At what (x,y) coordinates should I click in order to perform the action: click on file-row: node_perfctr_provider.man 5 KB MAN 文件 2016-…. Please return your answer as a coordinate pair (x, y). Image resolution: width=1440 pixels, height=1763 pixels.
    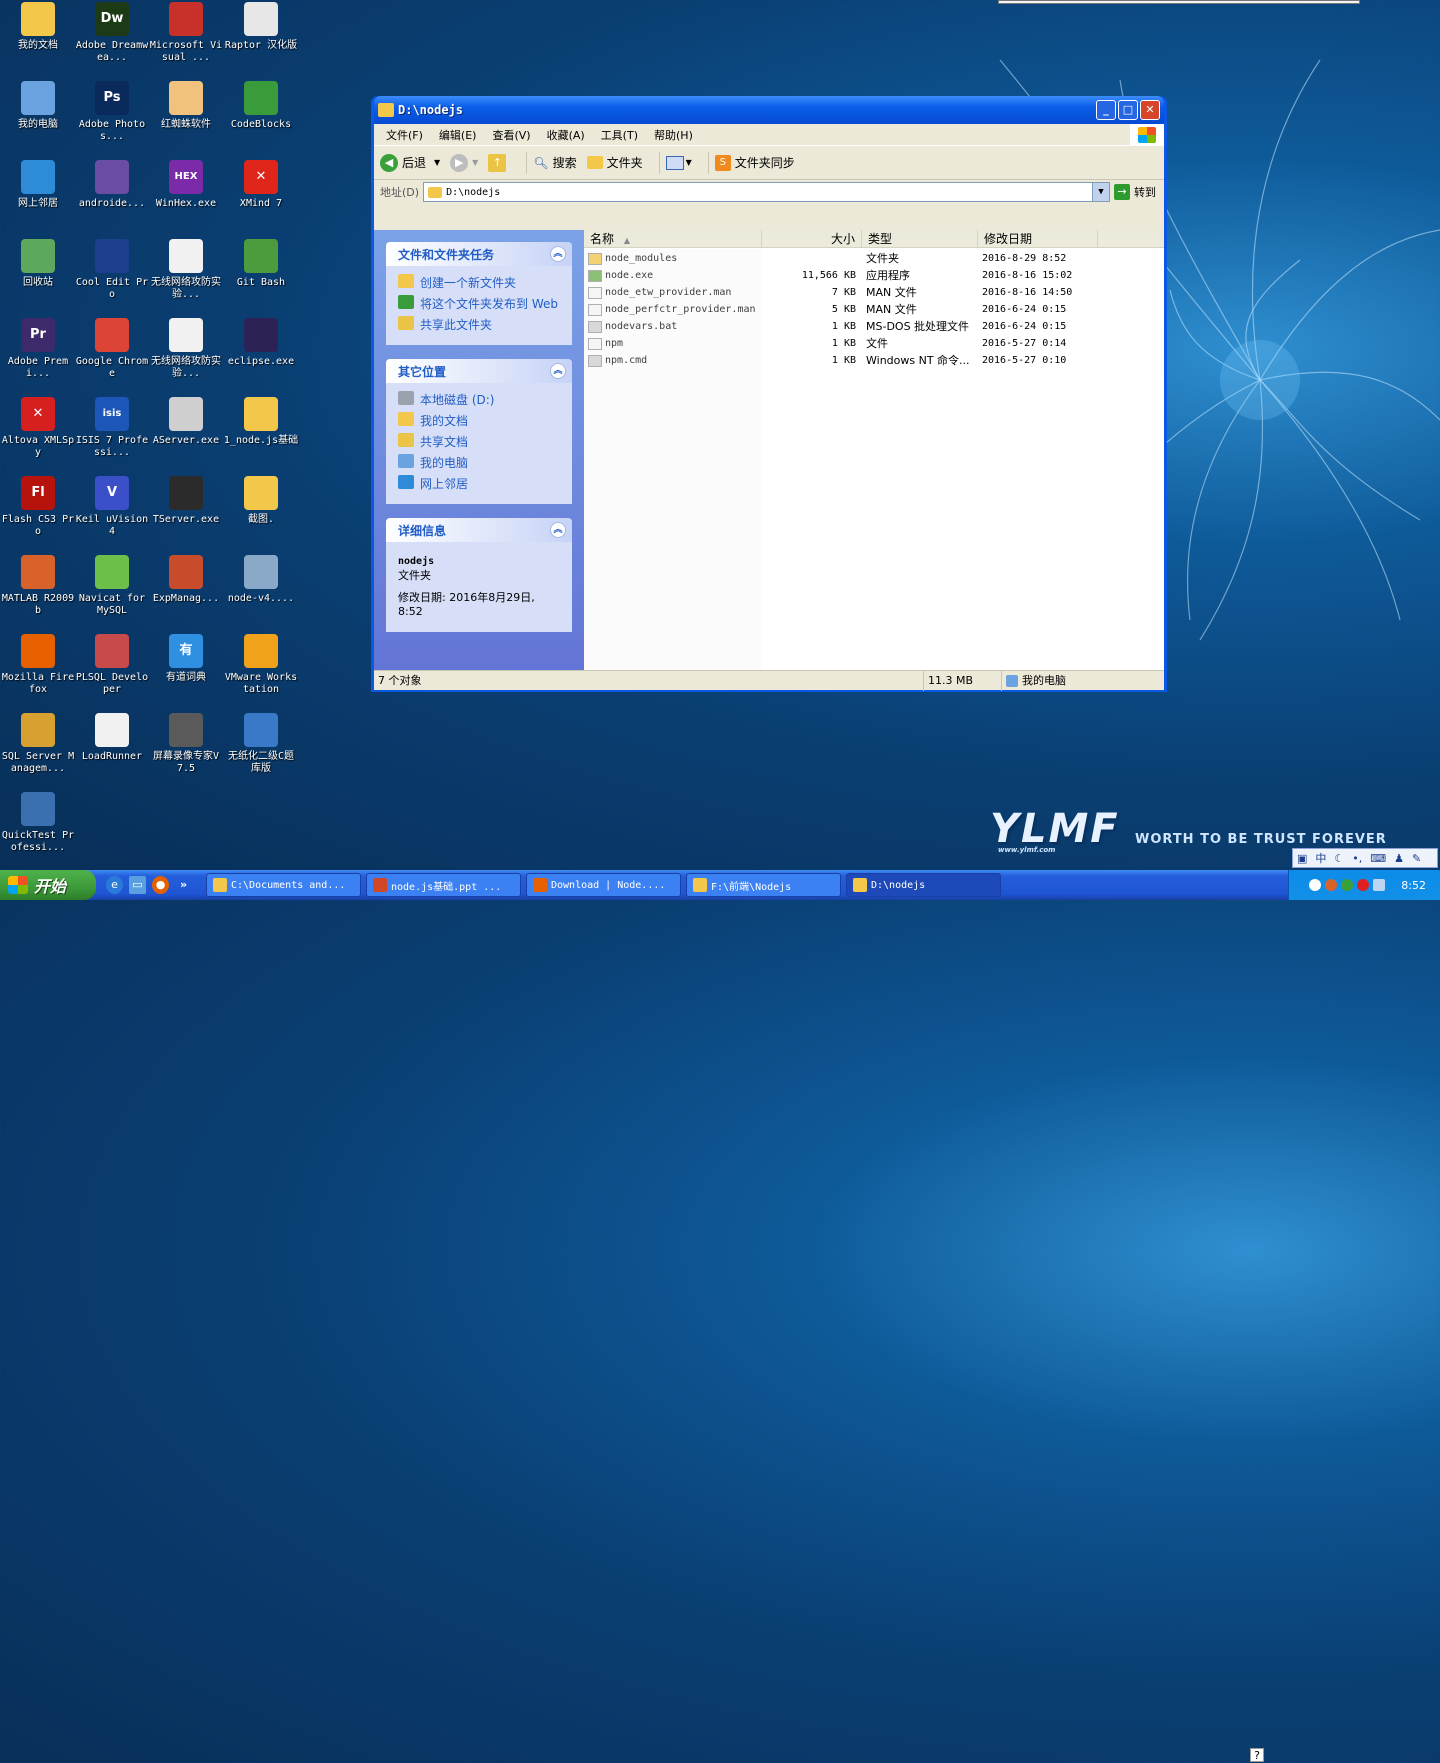
    Looking at the image, I should click on (874, 309).